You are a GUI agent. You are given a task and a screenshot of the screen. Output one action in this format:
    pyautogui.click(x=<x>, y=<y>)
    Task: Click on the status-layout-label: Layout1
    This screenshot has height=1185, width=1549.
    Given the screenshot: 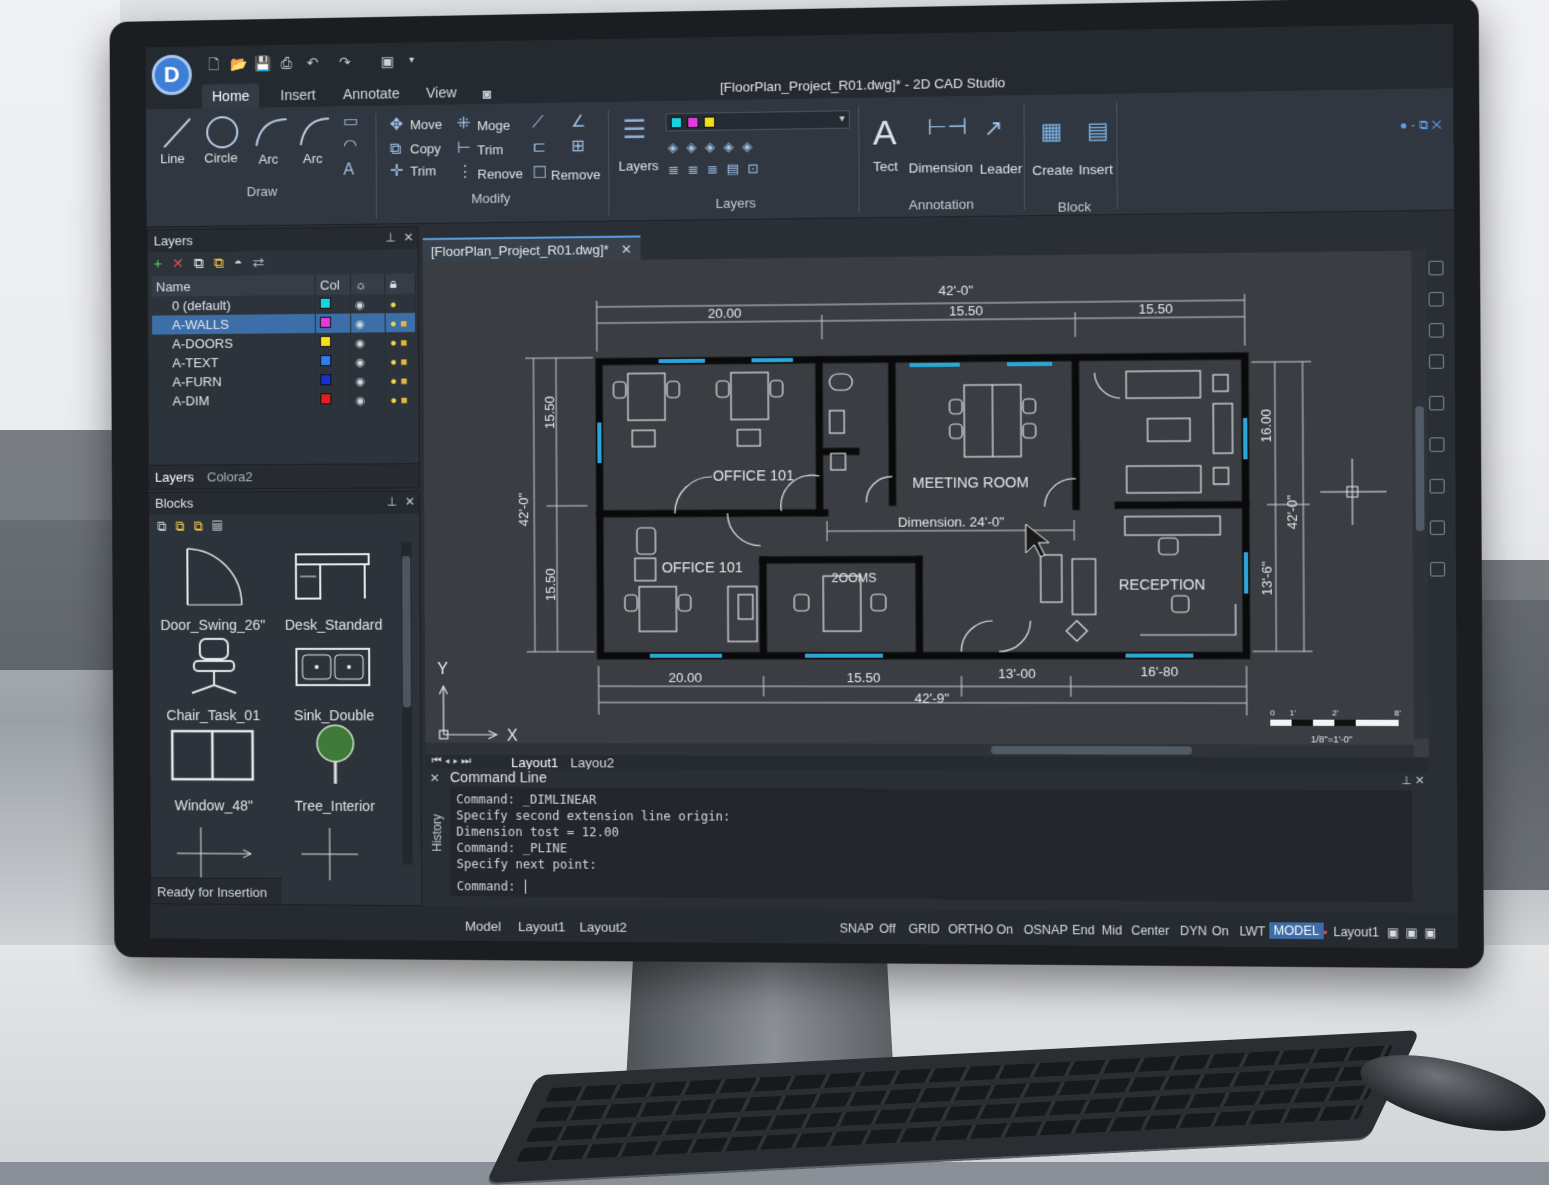 What is the action you would take?
    pyautogui.click(x=1356, y=932)
    